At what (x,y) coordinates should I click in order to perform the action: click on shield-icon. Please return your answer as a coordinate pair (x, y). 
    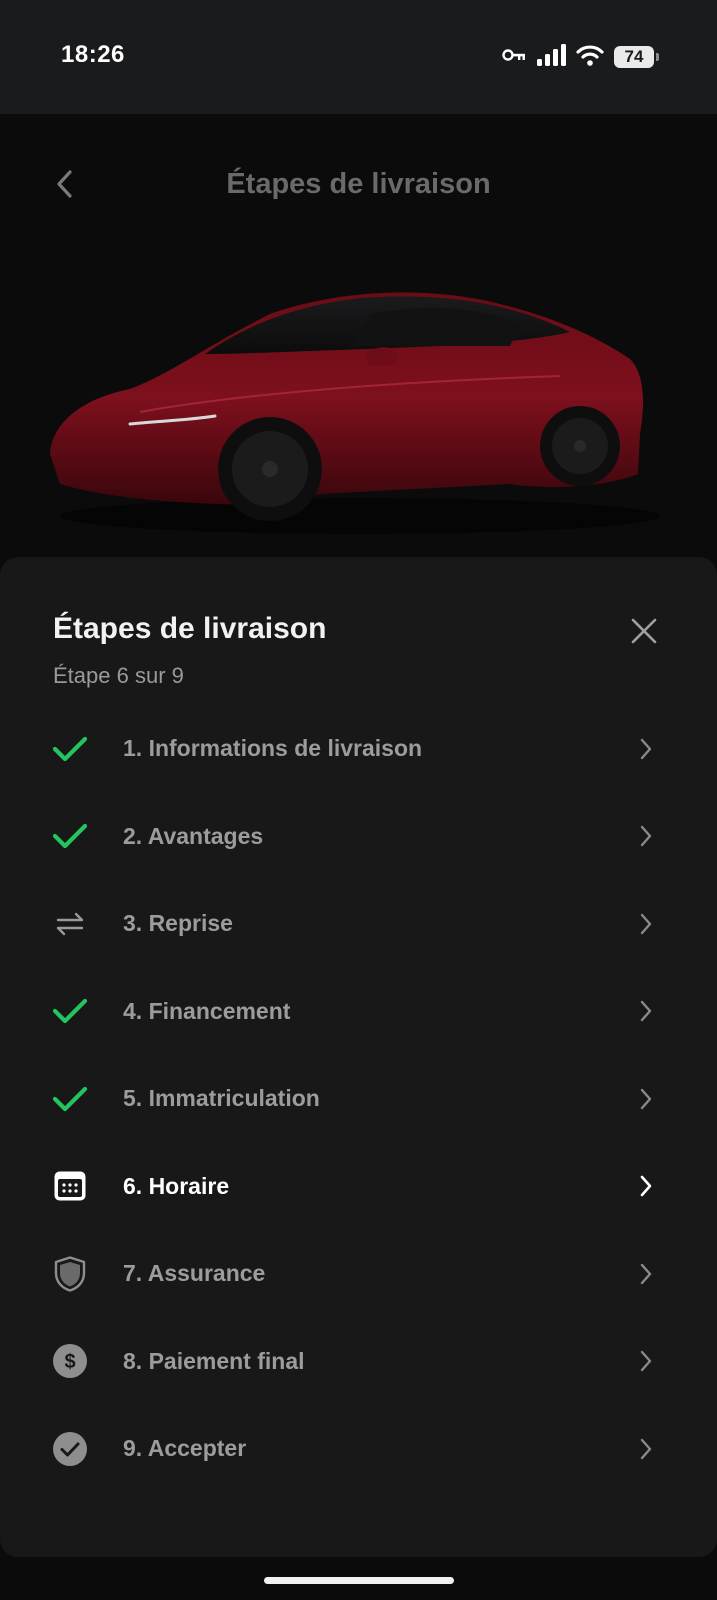
    Looking at the image, I should click on (70, 1274).